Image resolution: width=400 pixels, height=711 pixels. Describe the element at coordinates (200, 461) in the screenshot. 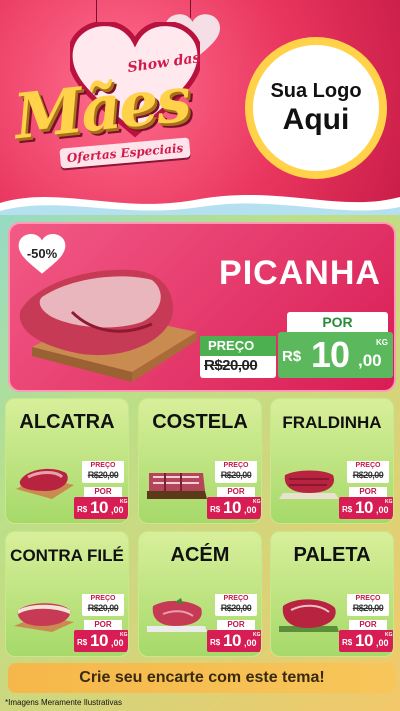

I see `product-card: COSTELA PREÇO R$20,00 POR R$ 10,00 KG` at that location.